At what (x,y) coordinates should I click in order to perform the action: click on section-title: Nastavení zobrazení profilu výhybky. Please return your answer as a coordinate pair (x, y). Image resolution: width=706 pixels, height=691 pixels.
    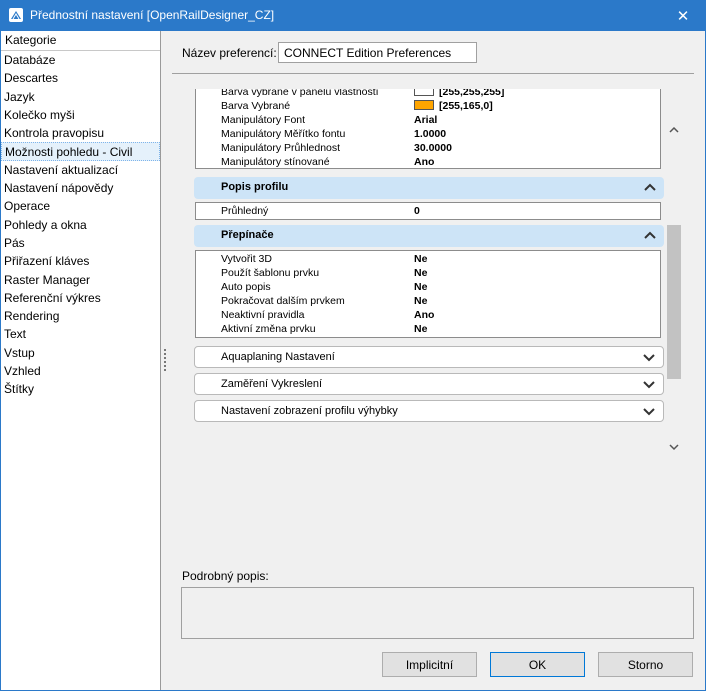
    Looking at the image, I should click on (309, 411).